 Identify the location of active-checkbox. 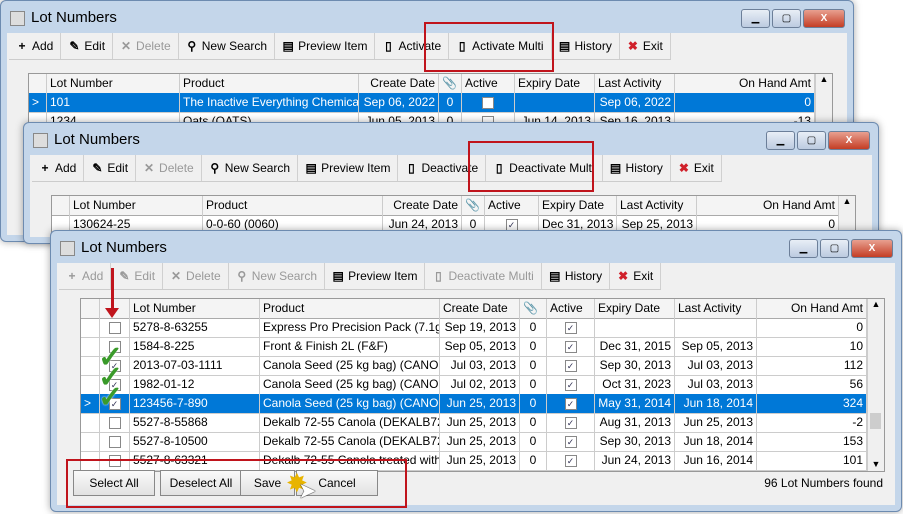
(488, 102).